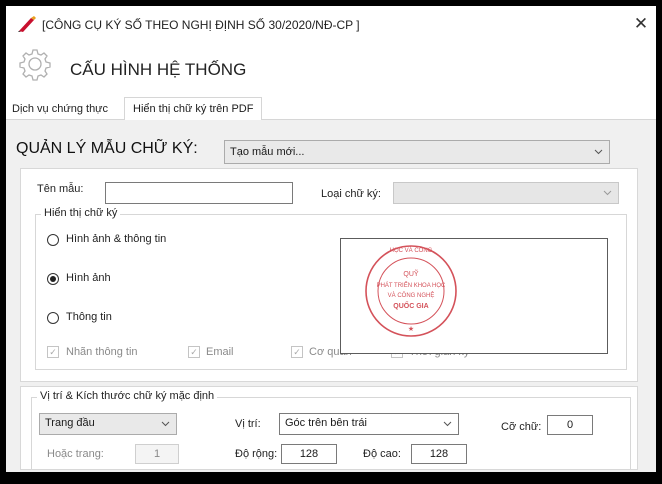 Image resolution: width=662 pixels, height=484 pixels. Describe the element at coordinates (351, 194) in the screenshot. I see `type-label: Loại chữ ký:` at that location.